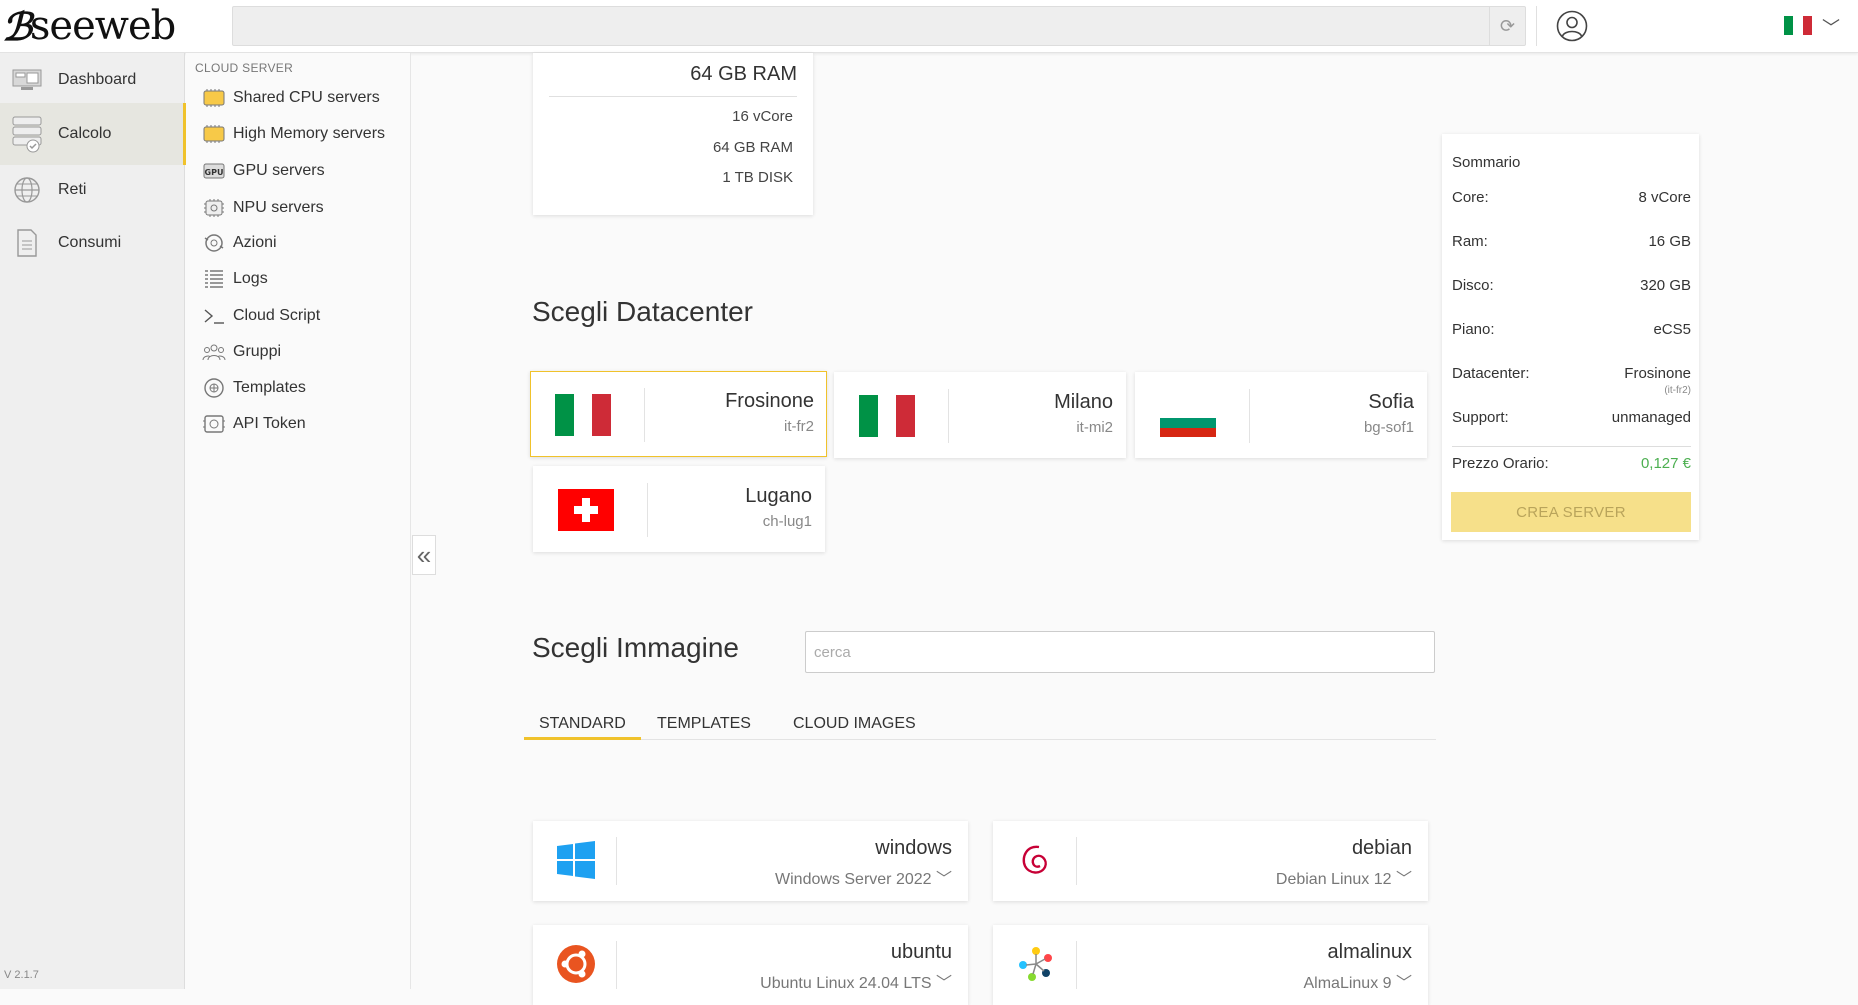 The height and width of the screenshot is (1005, 1858). Describe the element at coordinates (269, 423) in the screenshot. I see `submenu-item-label: API Token` at that location.